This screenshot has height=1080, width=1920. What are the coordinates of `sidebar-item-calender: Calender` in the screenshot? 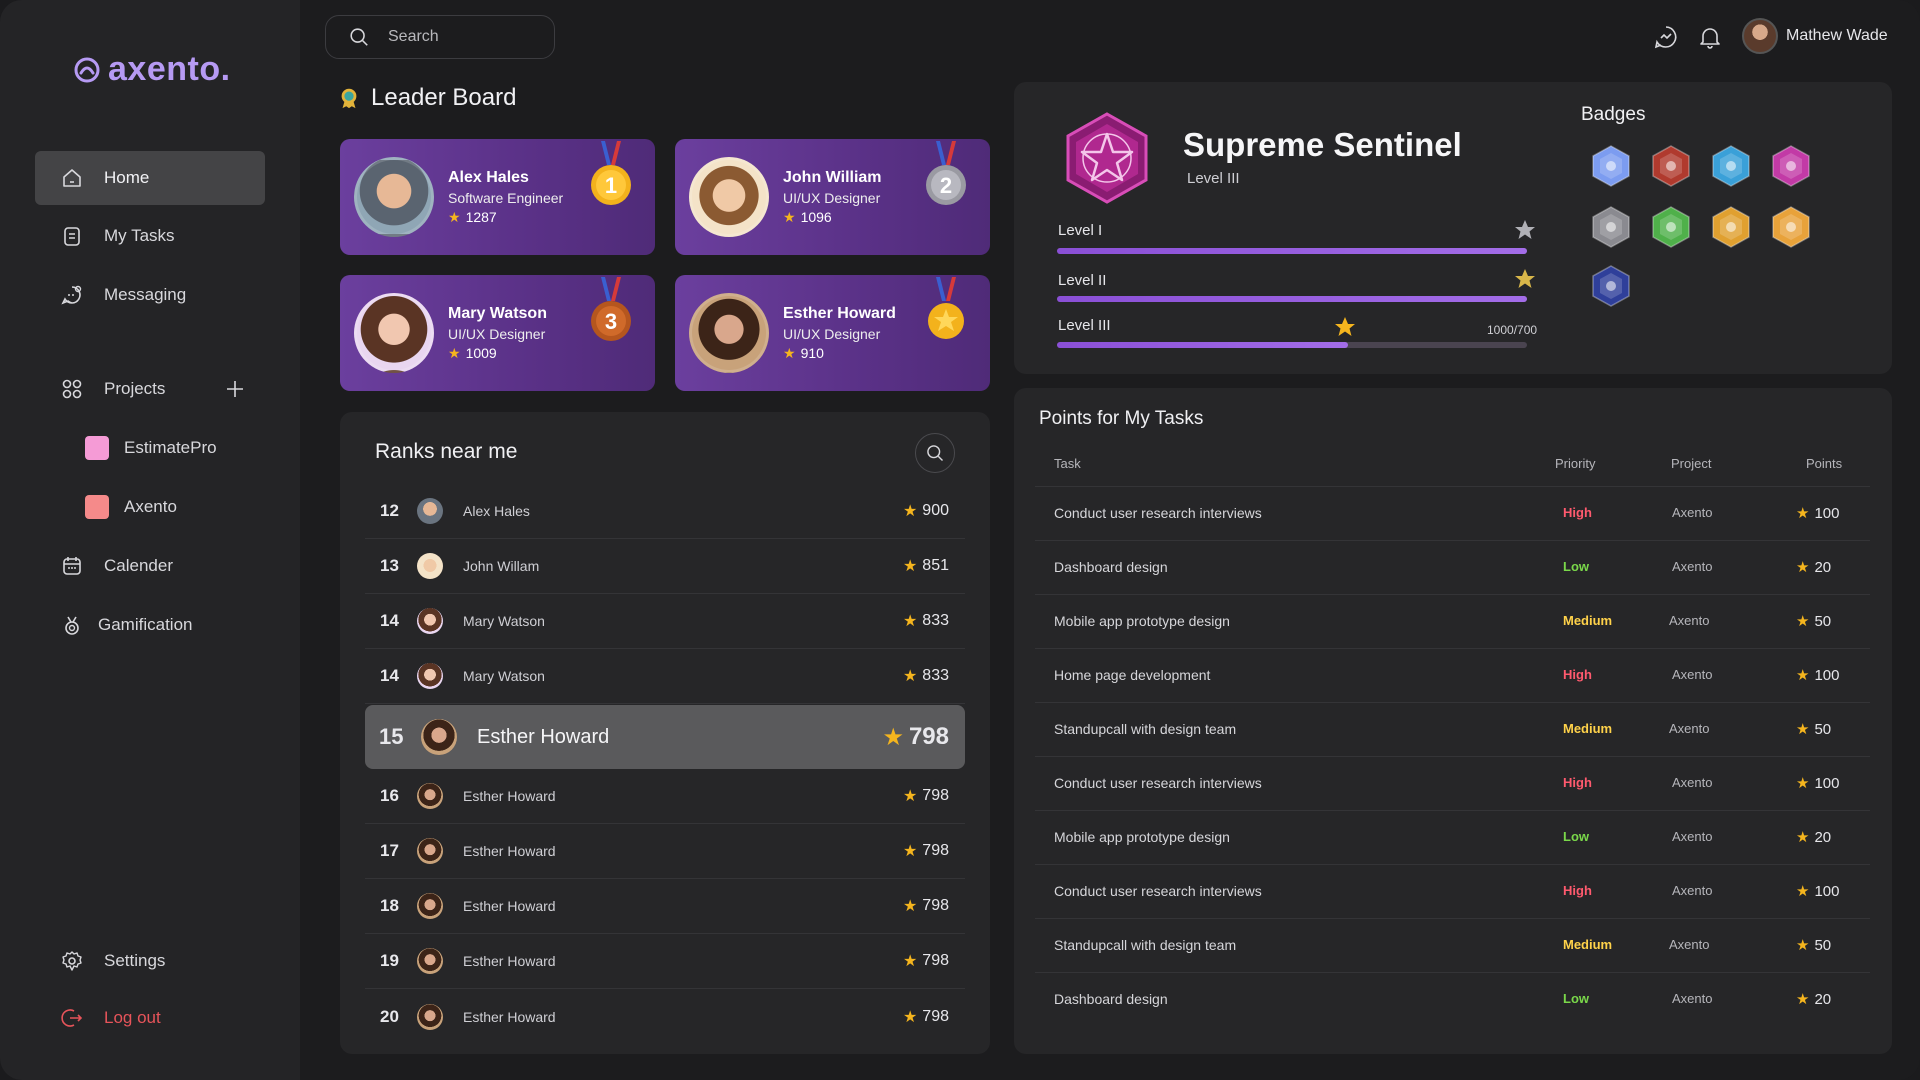 It's located at (150, 566).